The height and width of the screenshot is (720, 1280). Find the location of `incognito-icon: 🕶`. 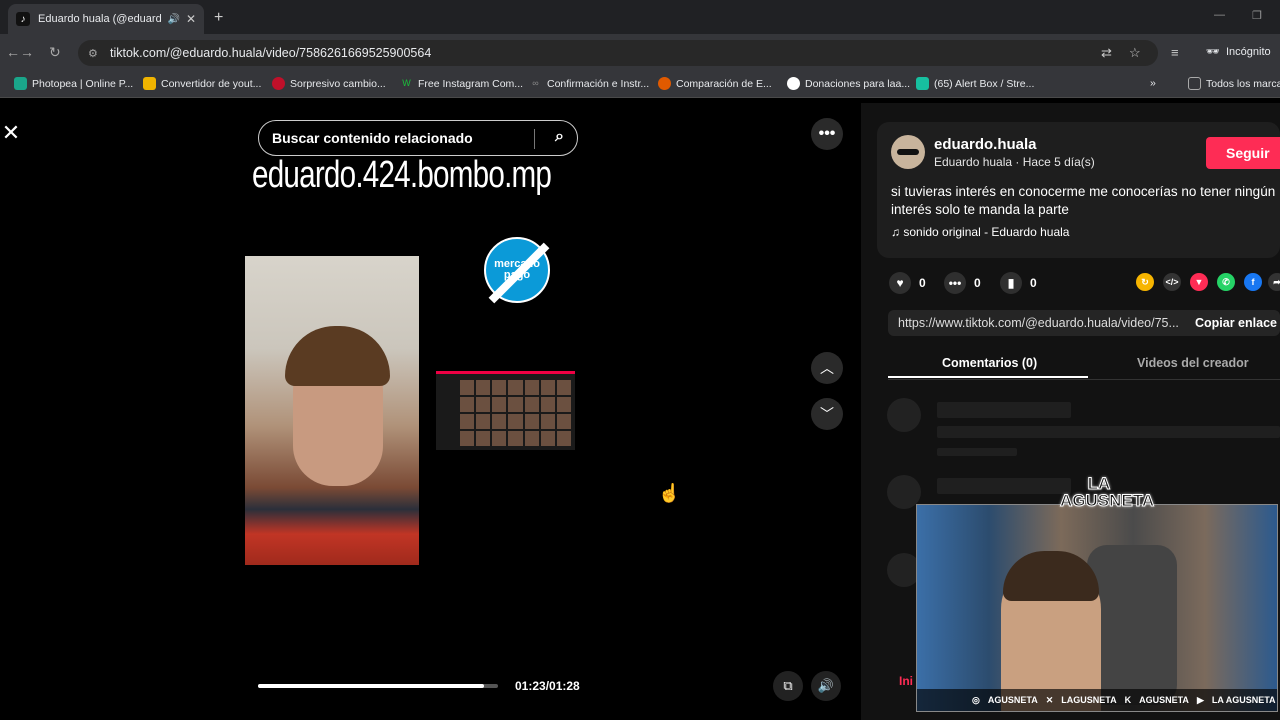

incognito-icon: 🕶 is located at coordinates (1213, 52).